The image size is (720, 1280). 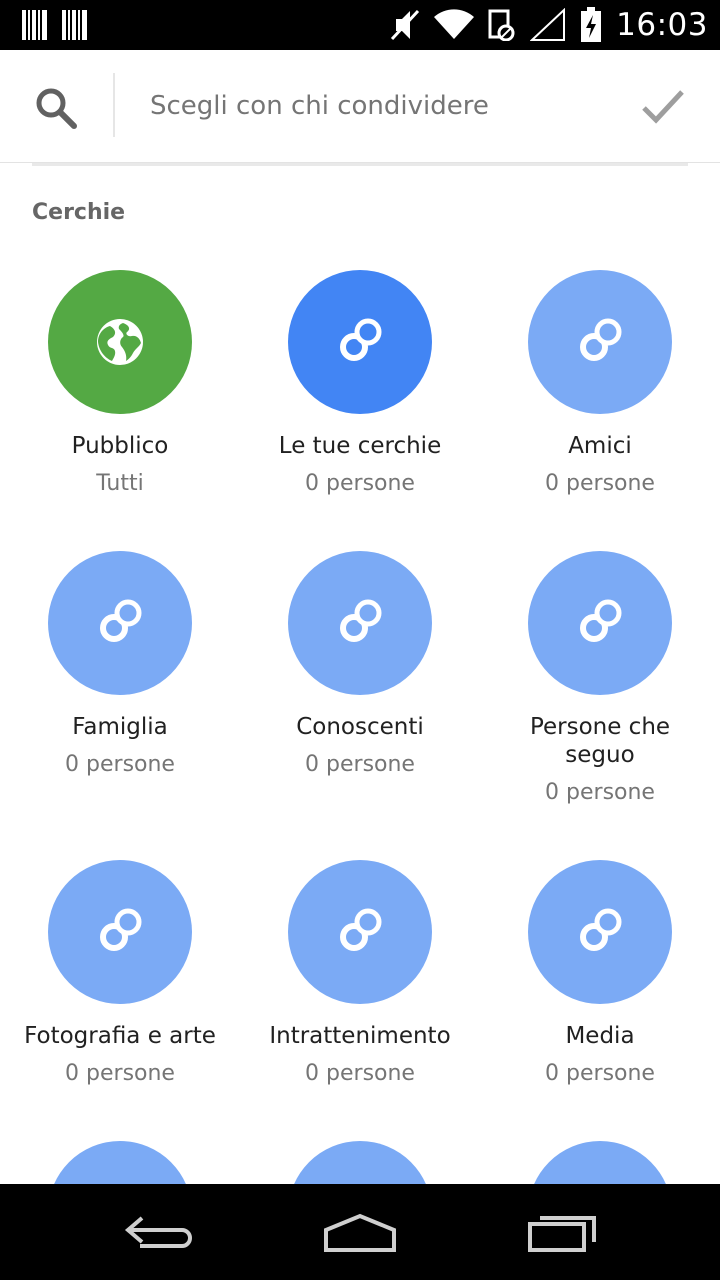 I want to click on circle-tile-famiglia: Famiglia 0 persone, so click(x=120, y=681).